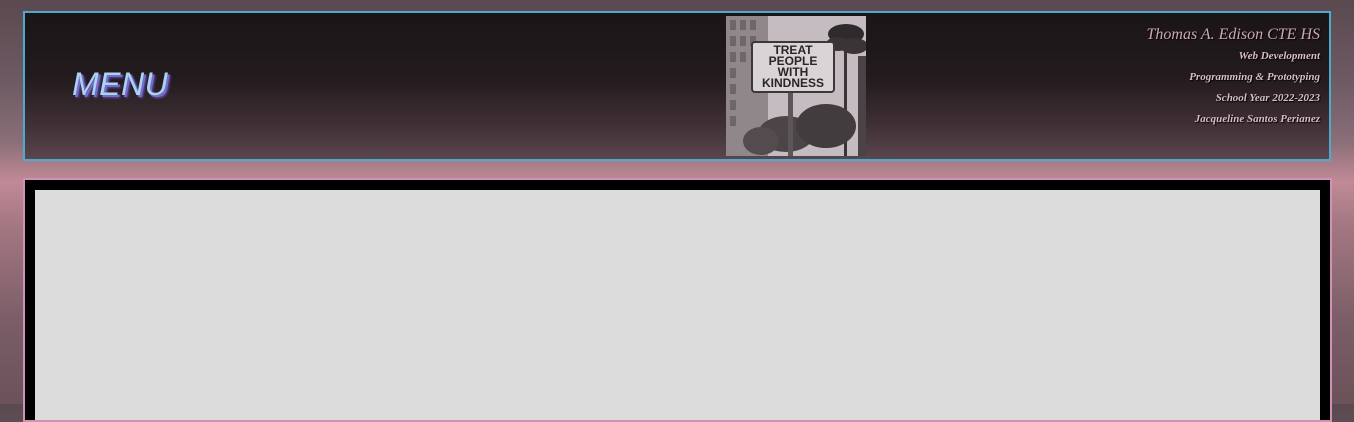 This screenshot has width=1354, height=422. Describe the element at coordinates (1233, 34) in the screenshot. I see `school-name: Thomas A. Edison CTE HS` at that location.